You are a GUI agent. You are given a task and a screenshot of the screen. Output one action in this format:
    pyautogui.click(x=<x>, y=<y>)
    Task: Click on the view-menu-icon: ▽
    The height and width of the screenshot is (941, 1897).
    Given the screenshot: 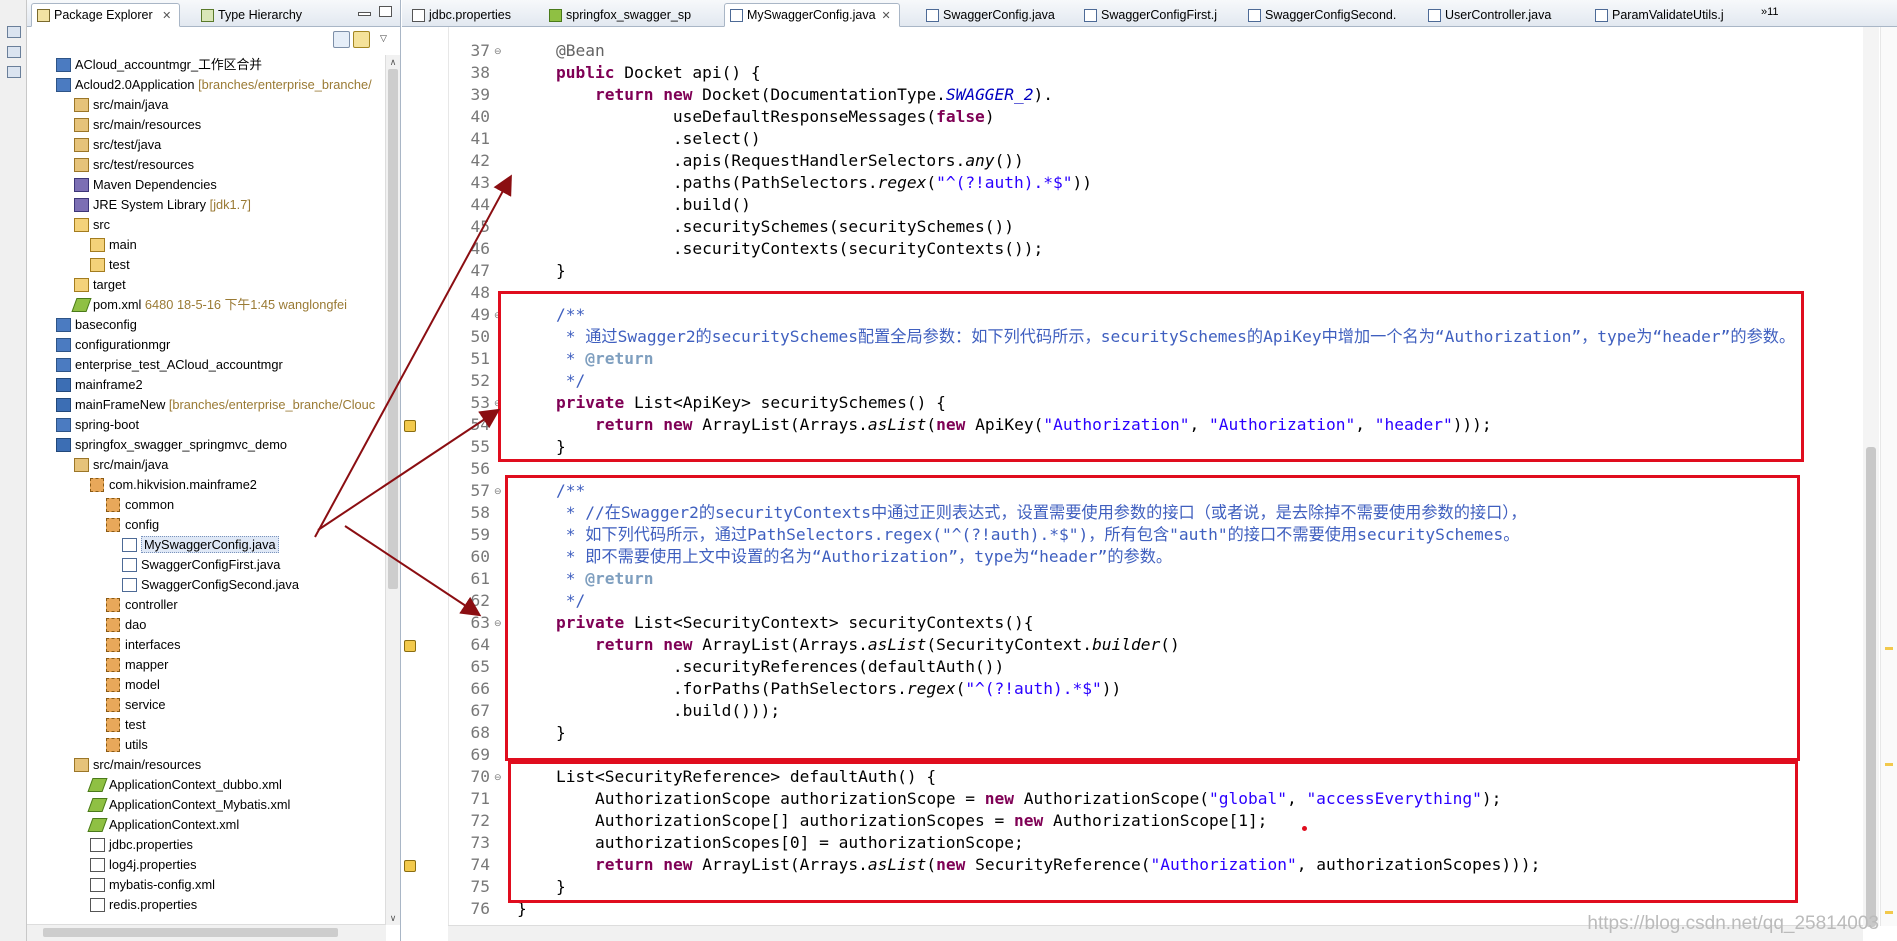 What is the action you would take?
    pyautogui.click(x=383, y=38)
    